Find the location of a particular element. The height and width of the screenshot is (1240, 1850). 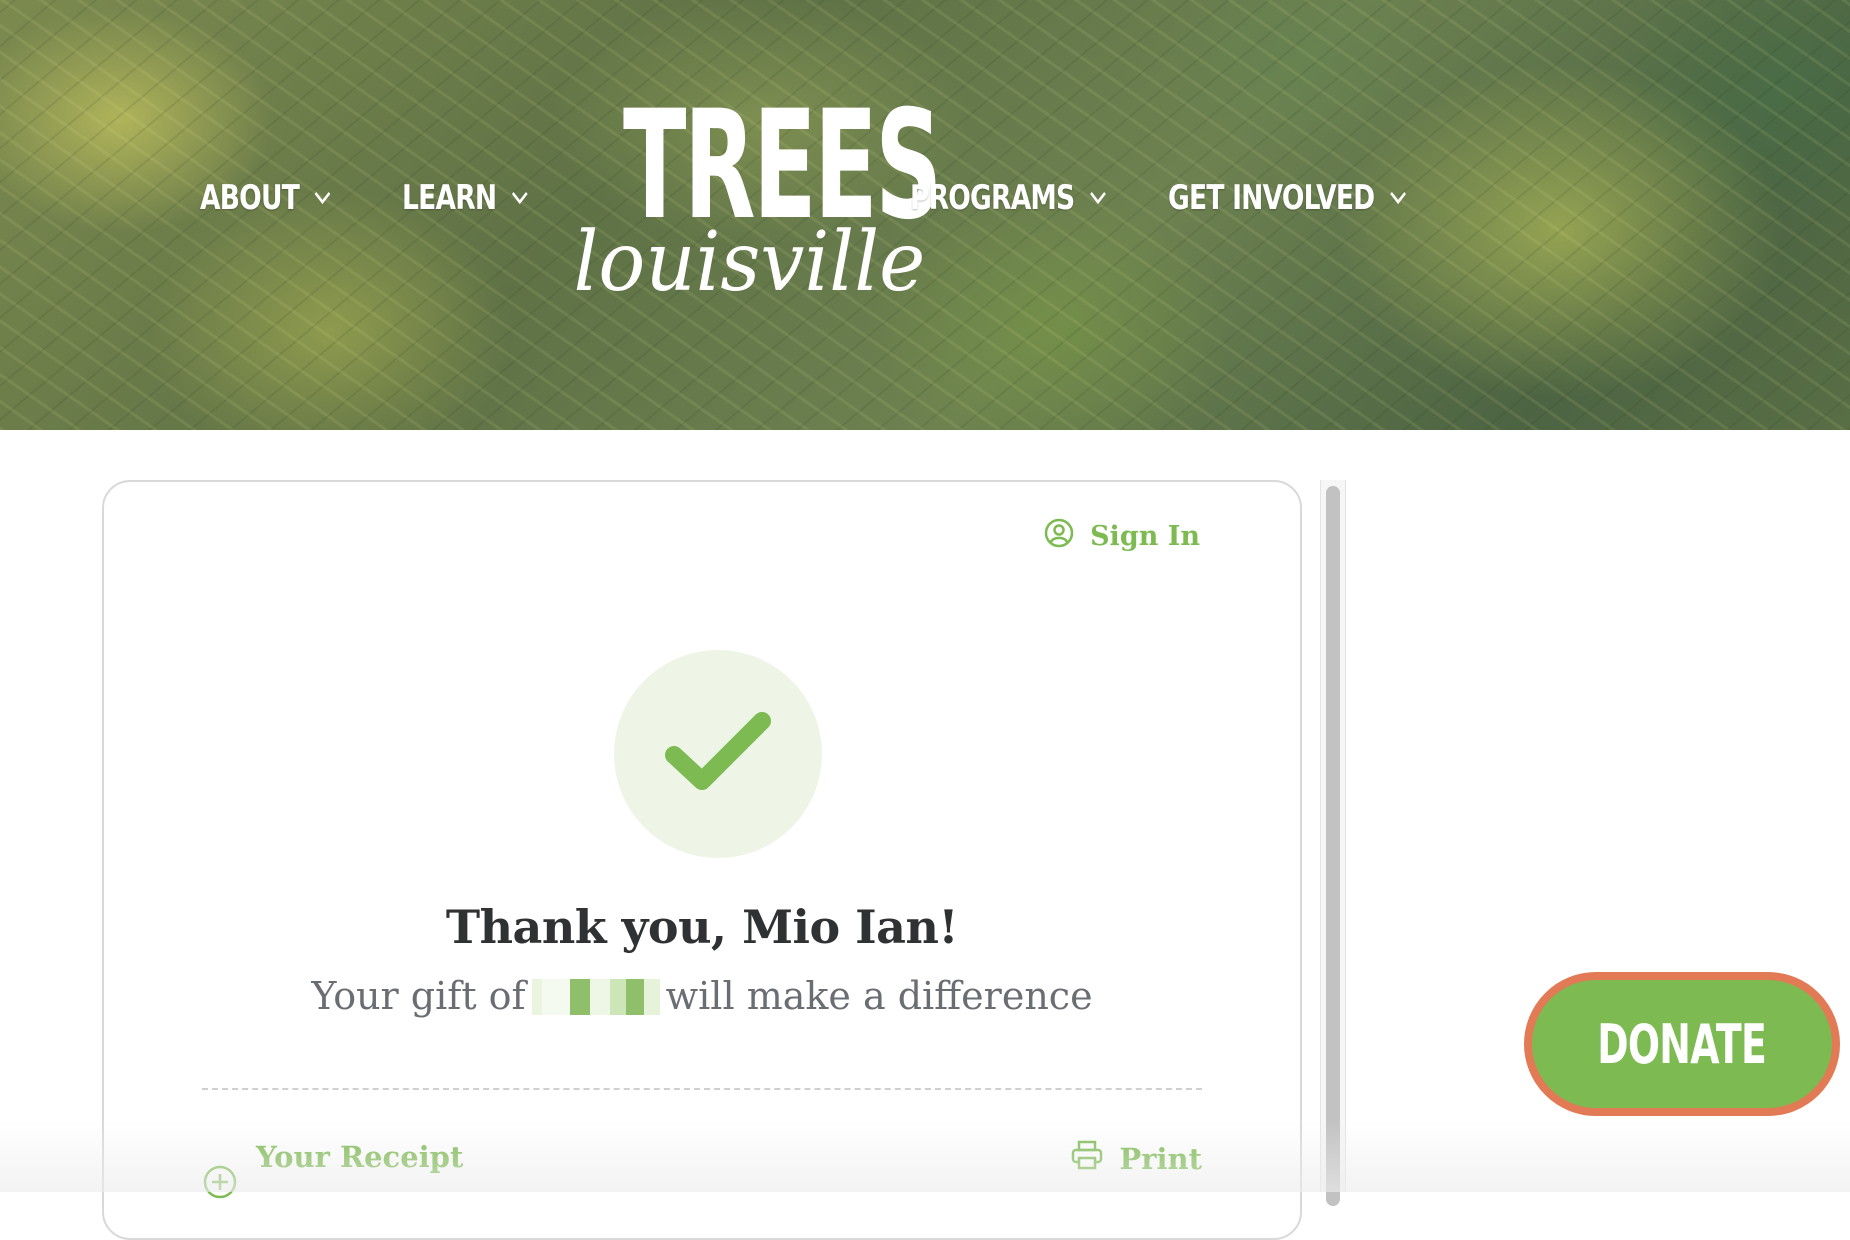

nav-item-about: ABOUT is located at coordinates (266, 198).